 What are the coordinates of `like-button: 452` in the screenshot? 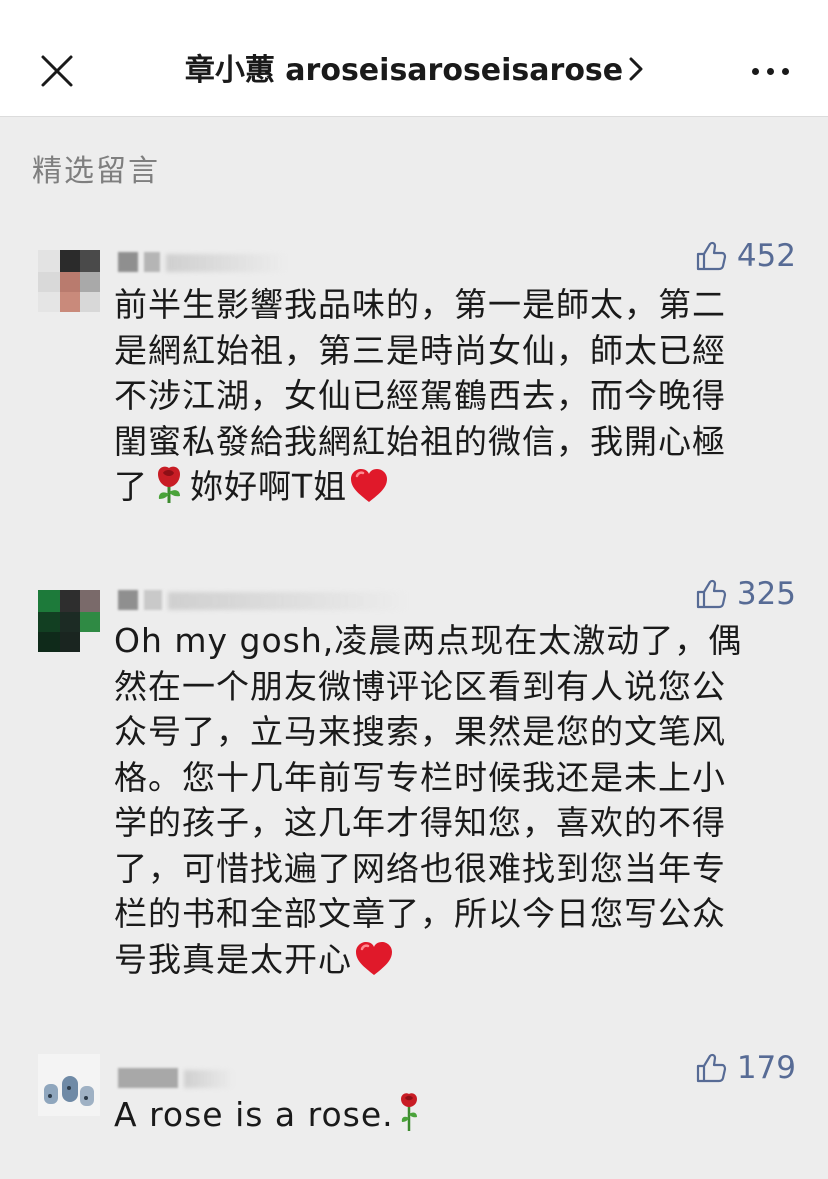 It's located at (745, 256).